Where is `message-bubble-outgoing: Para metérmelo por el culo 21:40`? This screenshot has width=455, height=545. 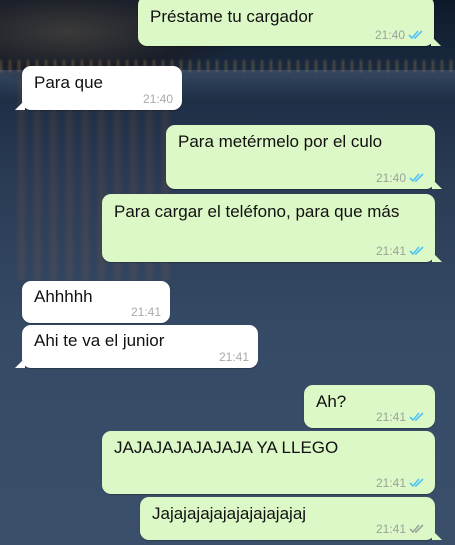
message-bubble-outgoing: Para metérmelo por el culo 21:40 is located at coordinates (304, 157).